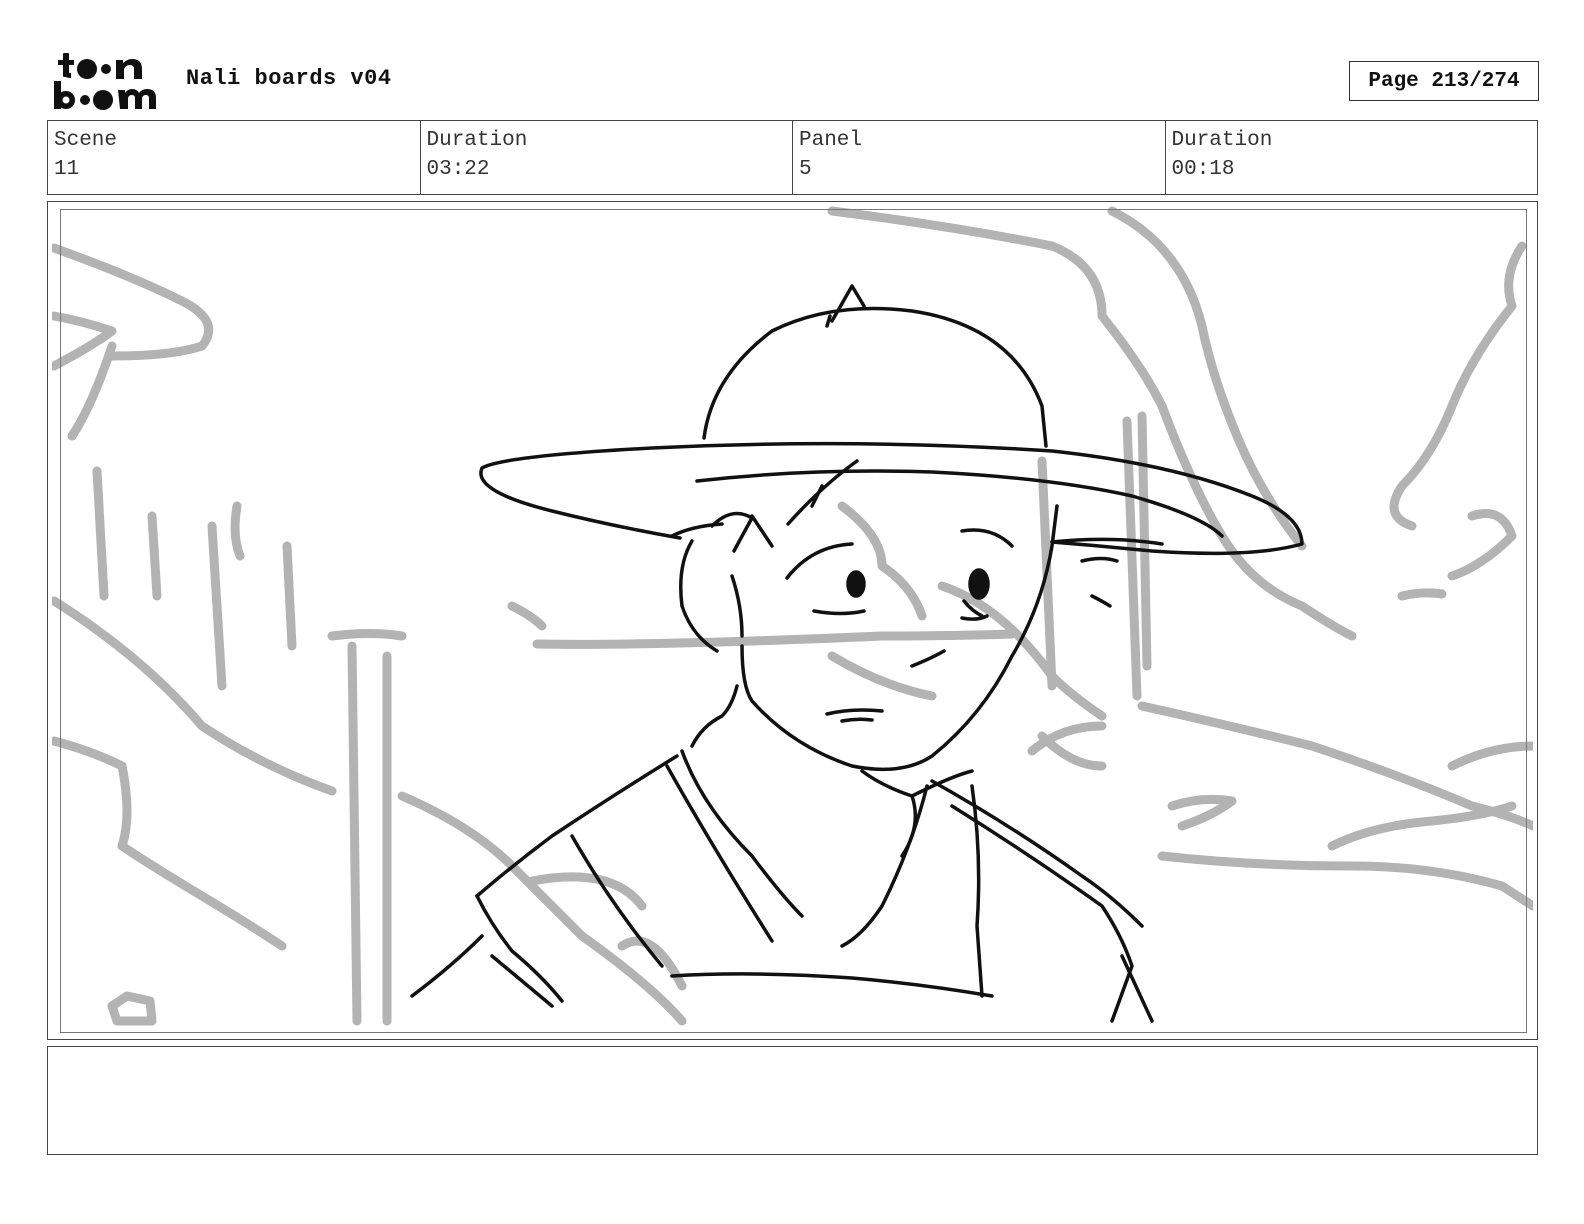 The image size is (1584, 1224). Describe the element at coordinates (105, 81) in the screenshot. I see `toonboom-logo` at that location.